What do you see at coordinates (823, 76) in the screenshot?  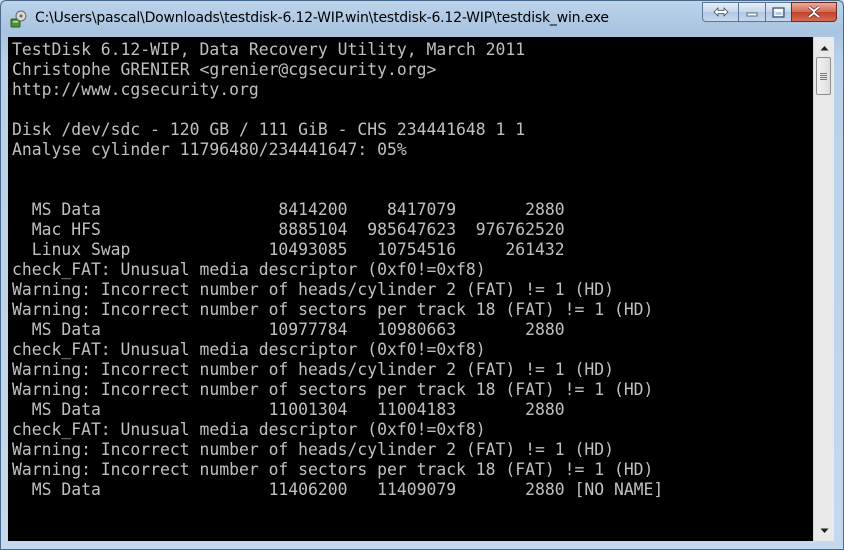 I see `scroll-thumb` at bounding box center [823, 76].